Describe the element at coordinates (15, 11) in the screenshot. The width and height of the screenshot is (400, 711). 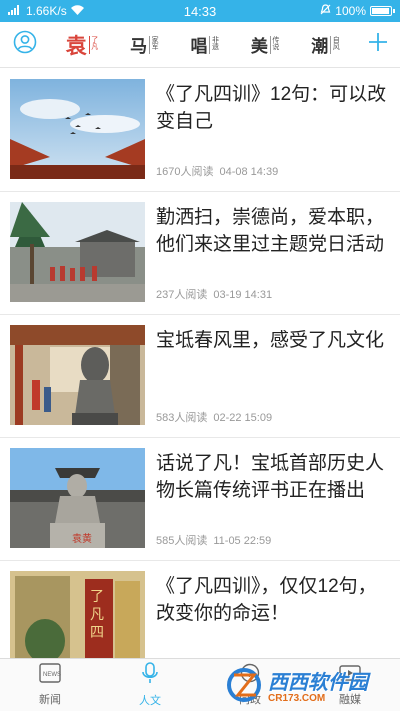
I see `signal-icon` at that location.